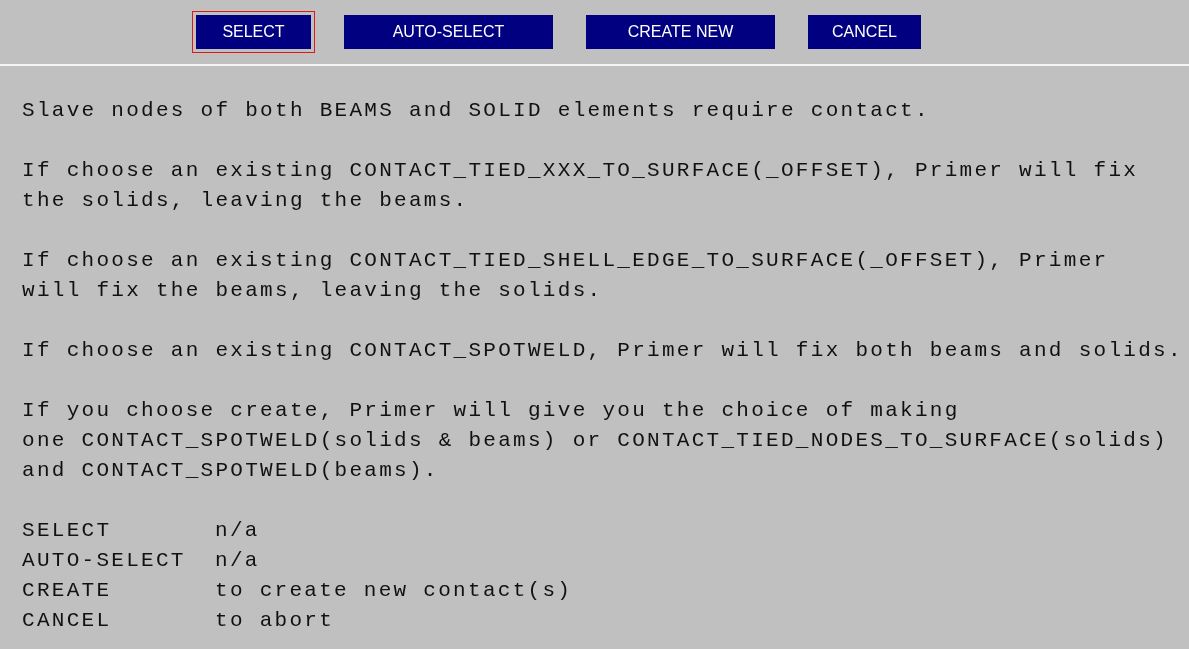  Describe the element at coordinates (67, 591) in the screenshot. I see `option-name: CREATE` at that location.